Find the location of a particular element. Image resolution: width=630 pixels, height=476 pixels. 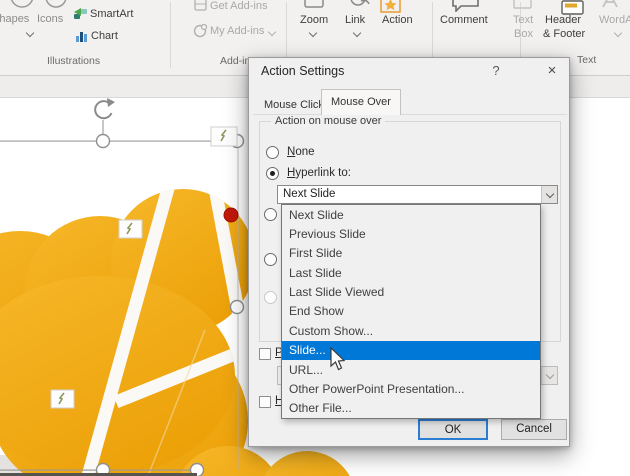

action-groupbox-label: Action on mouse over is located at coordinates (328, 121).